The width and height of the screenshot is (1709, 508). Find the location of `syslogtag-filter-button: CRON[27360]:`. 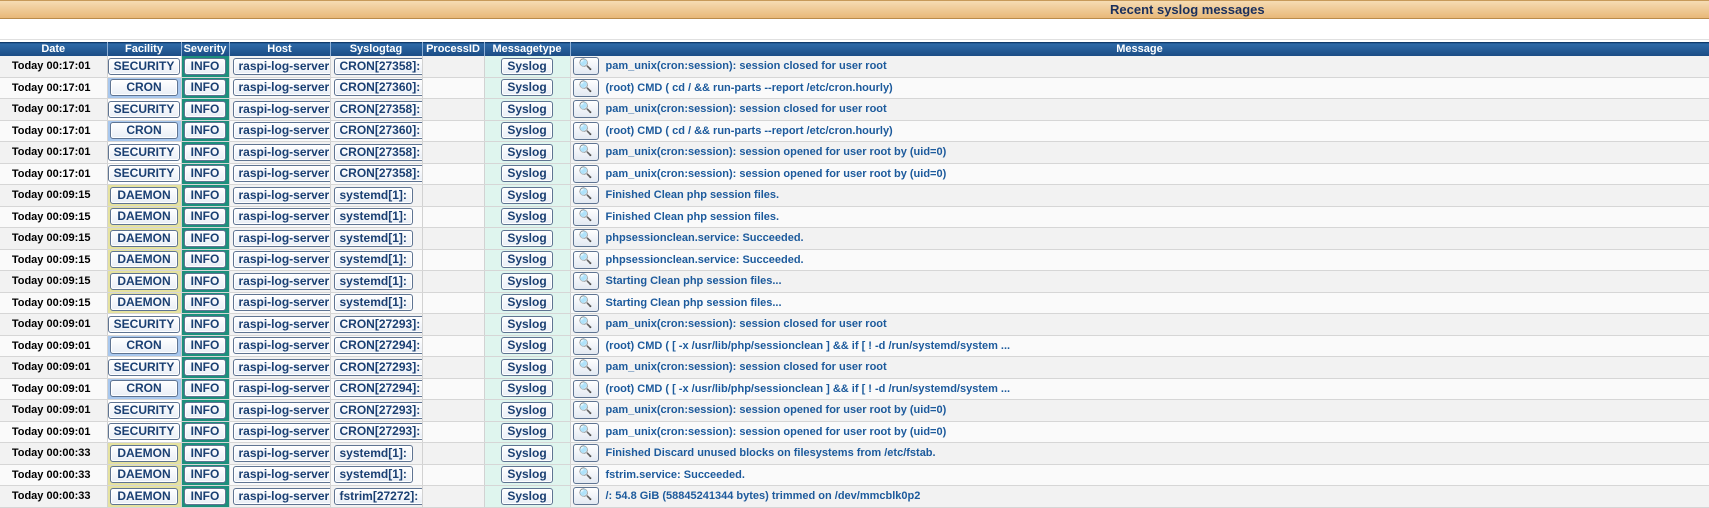

syslogtag-filter-button: CRON[27360]: is located at coordinates (377, 131).